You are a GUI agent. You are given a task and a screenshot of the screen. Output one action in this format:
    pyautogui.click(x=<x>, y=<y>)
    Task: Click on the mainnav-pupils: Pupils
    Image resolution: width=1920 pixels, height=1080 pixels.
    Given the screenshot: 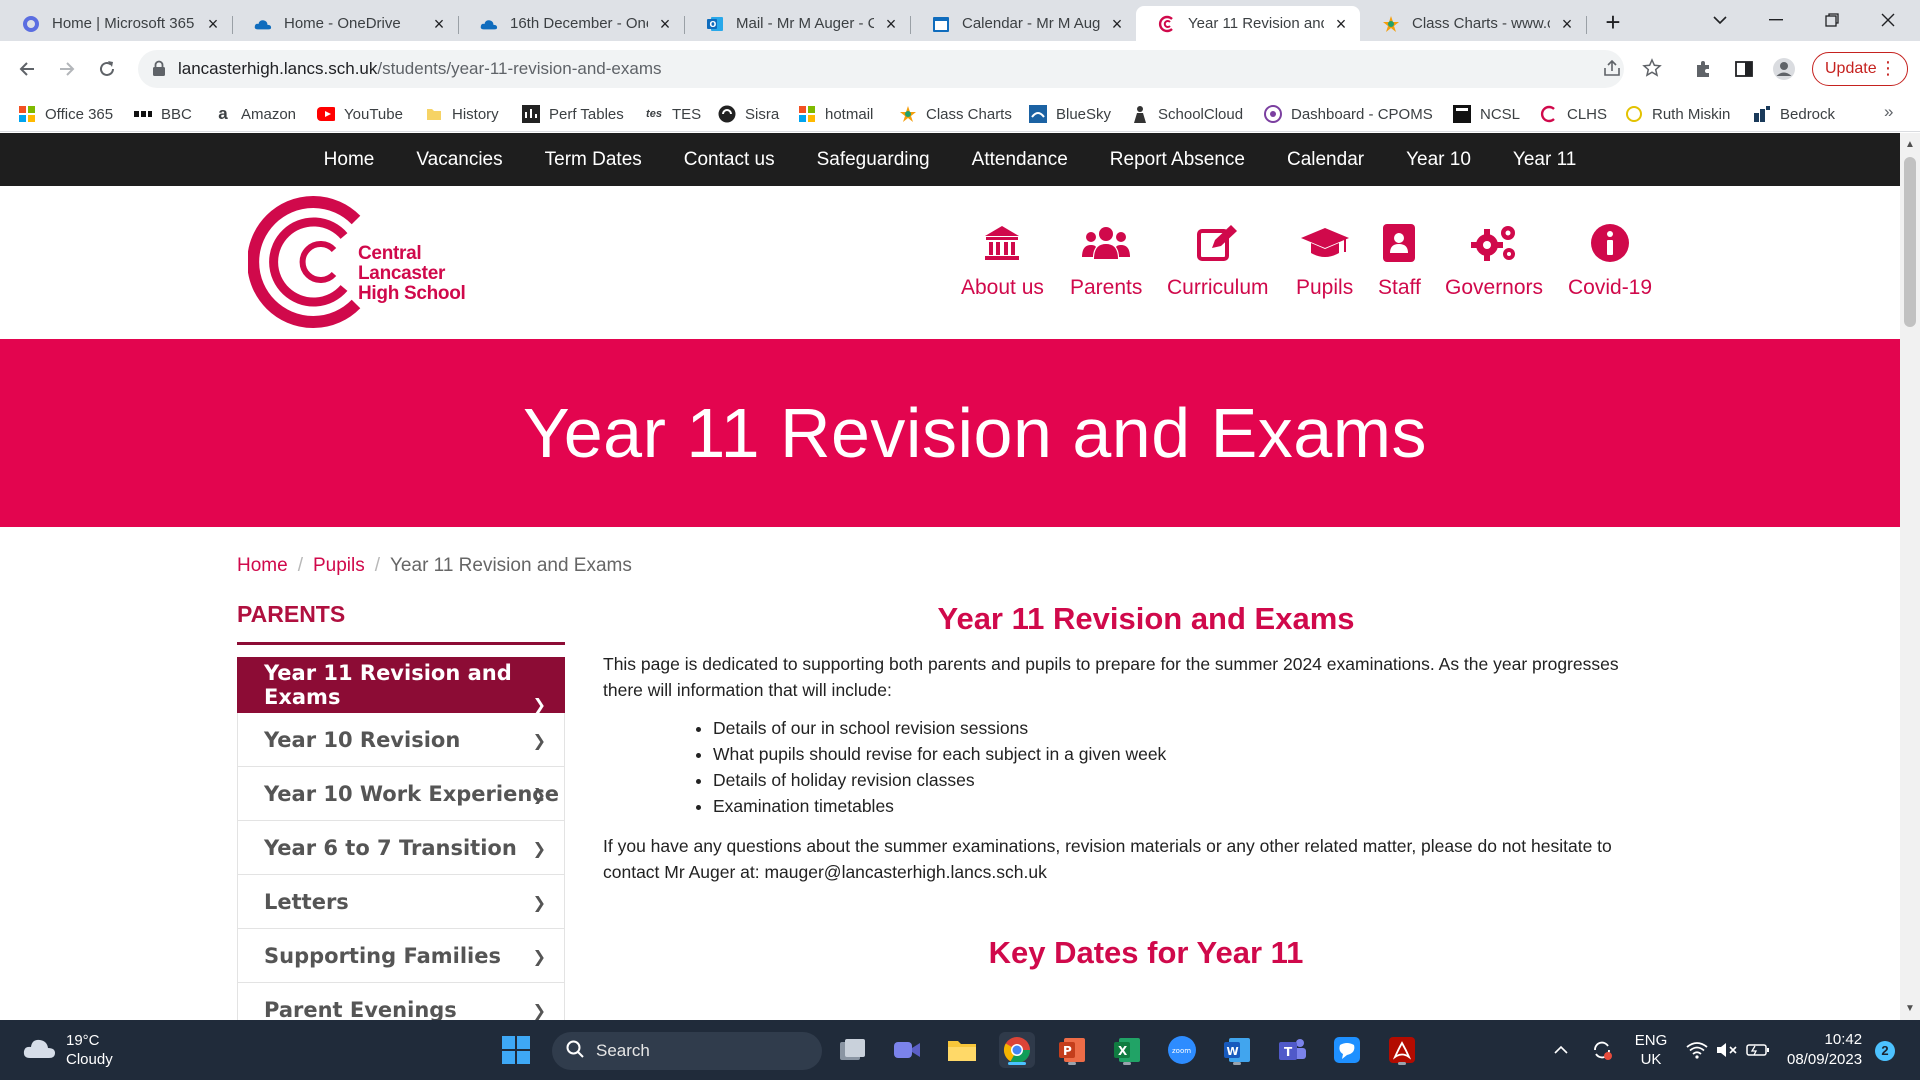 What is the action you would take?
    pyautogui.click(x=1324, y=260)
    